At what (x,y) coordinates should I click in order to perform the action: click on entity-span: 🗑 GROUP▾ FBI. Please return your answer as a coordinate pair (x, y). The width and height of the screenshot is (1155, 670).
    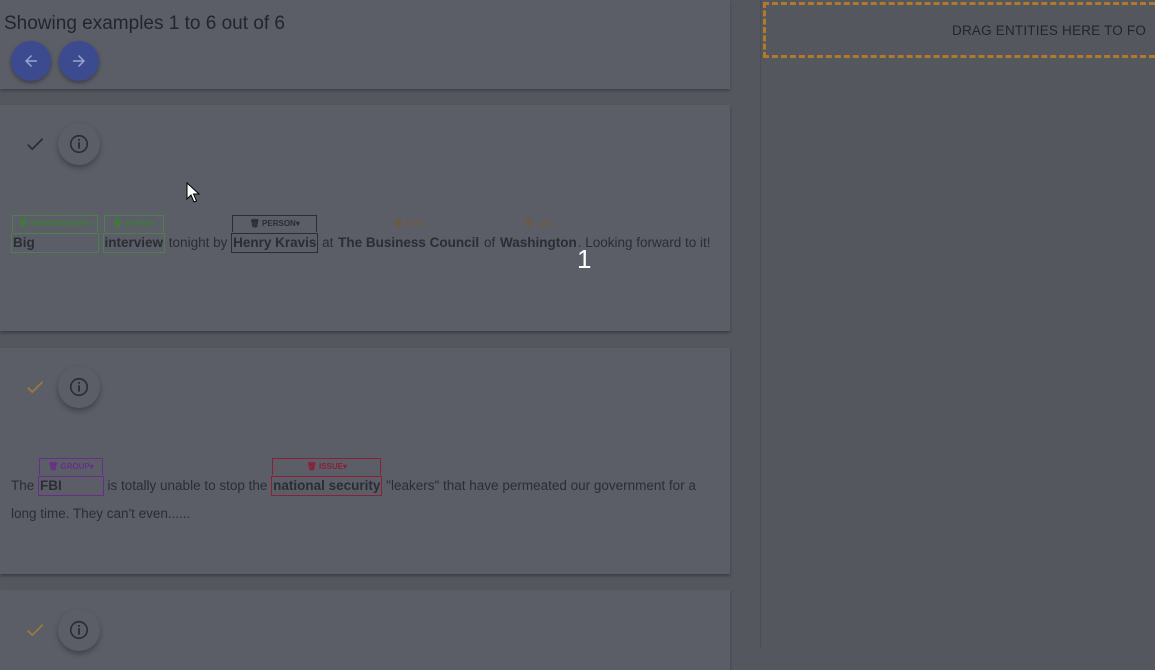
    Looking at the image, I should click on (71, 477).